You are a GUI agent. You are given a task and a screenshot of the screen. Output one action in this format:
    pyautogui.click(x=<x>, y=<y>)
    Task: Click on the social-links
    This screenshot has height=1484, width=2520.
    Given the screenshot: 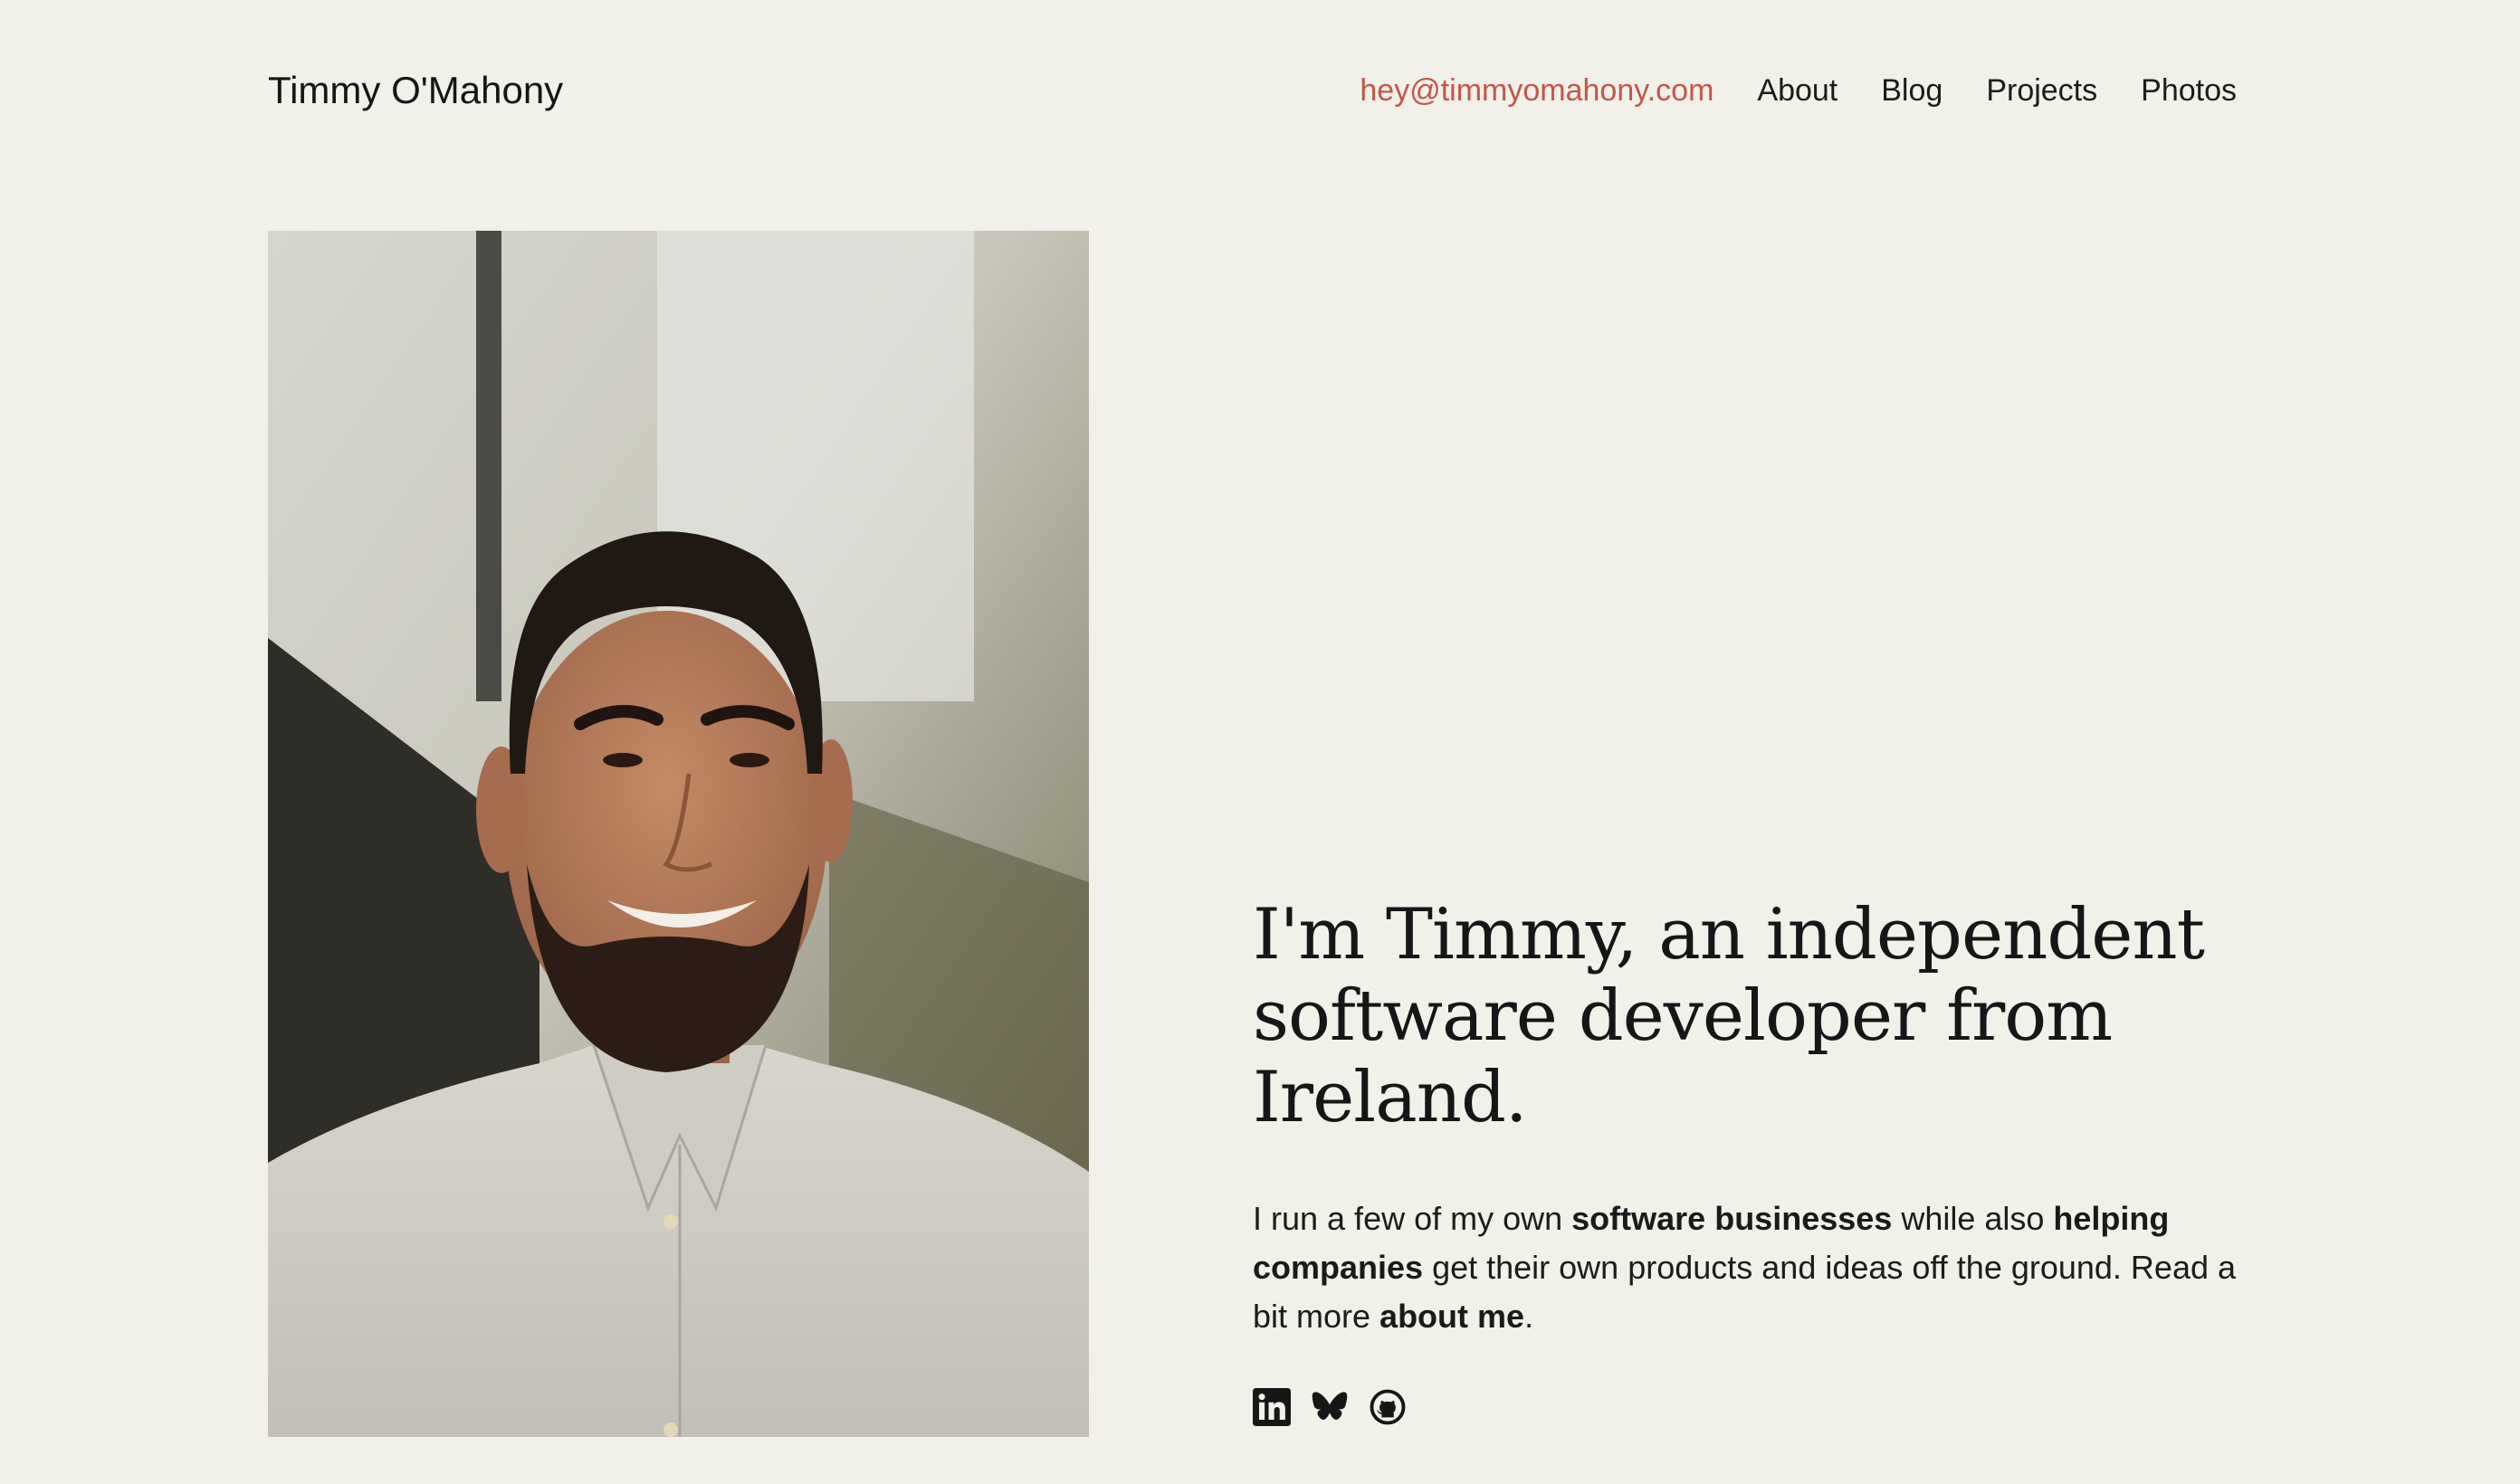 What is the action you would take?
    pyautogui.click(x=1760, y=1407)
    